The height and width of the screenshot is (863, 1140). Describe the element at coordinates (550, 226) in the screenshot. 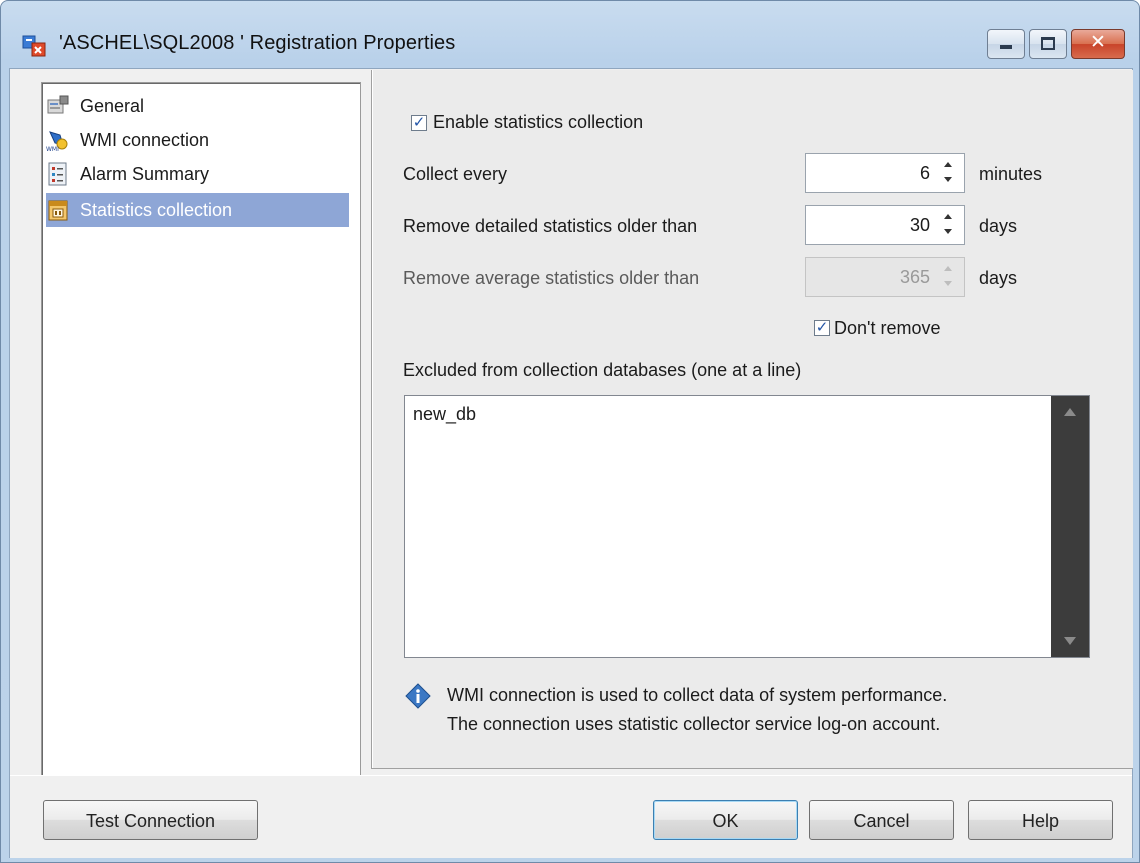

I see `detailed-statistics-label: Remove detailed statistics older than` at that location.